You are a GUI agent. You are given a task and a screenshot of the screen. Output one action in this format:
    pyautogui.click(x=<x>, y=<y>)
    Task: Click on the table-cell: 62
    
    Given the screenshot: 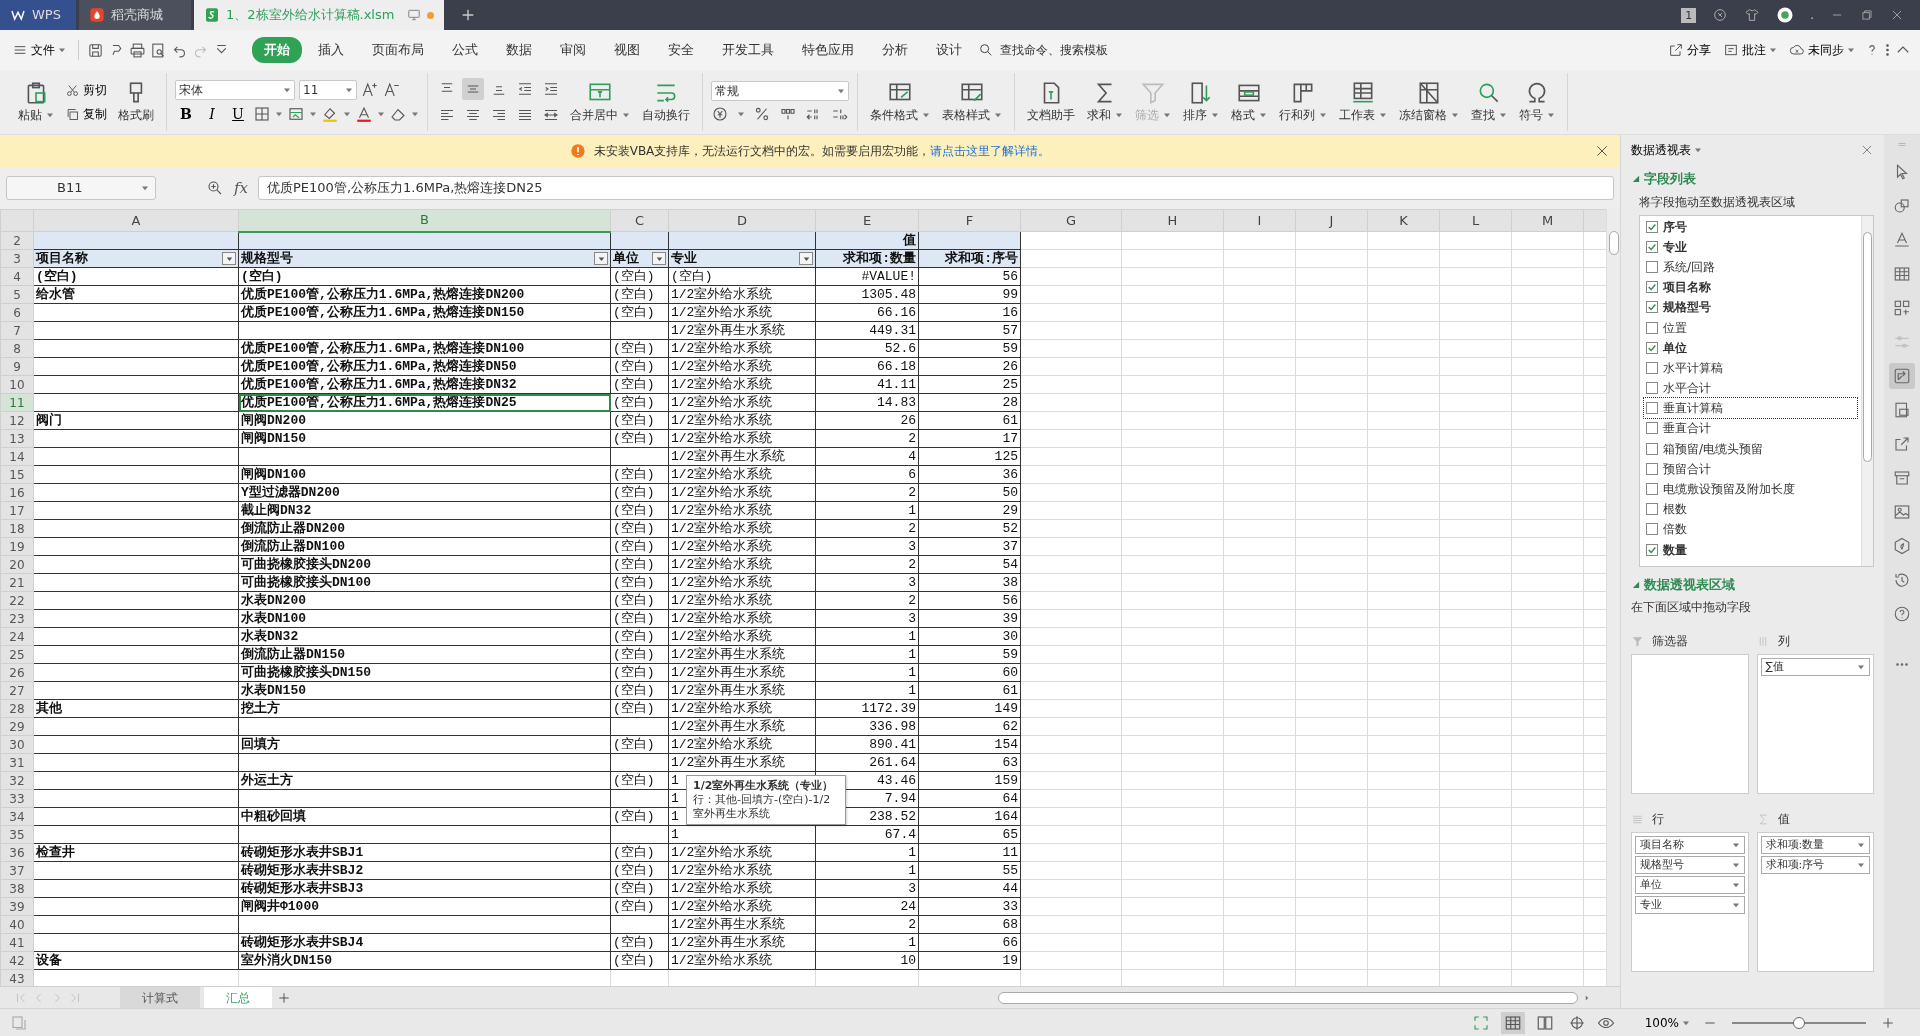 What is the action you would take?
    pyautogui.click(x=969, y=726)
    